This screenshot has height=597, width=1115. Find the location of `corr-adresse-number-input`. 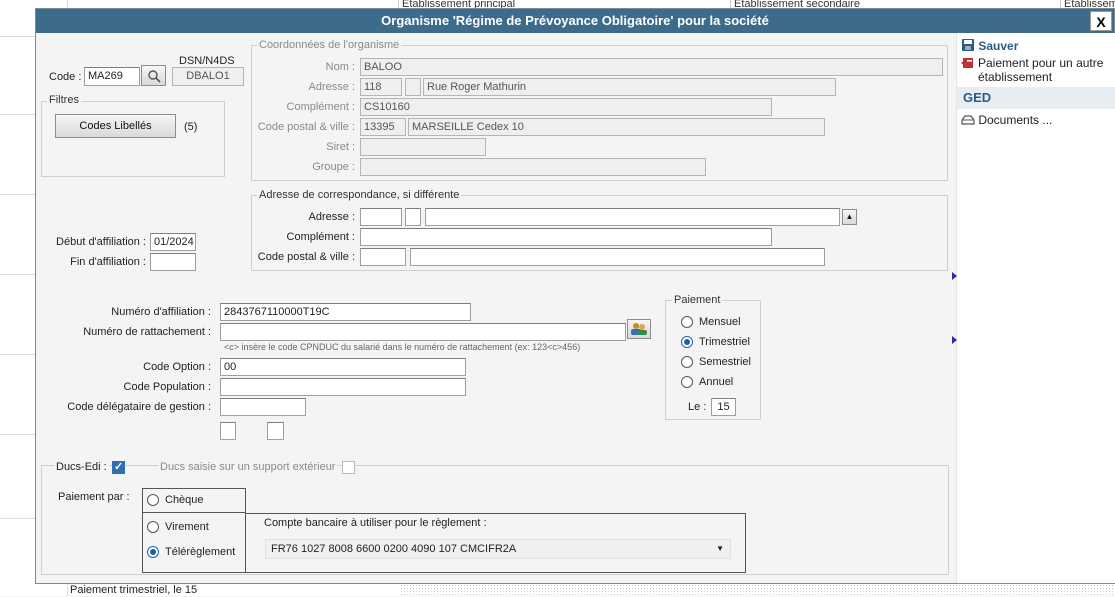

corr-adresse-number-input is located at coordinates (381, 217).